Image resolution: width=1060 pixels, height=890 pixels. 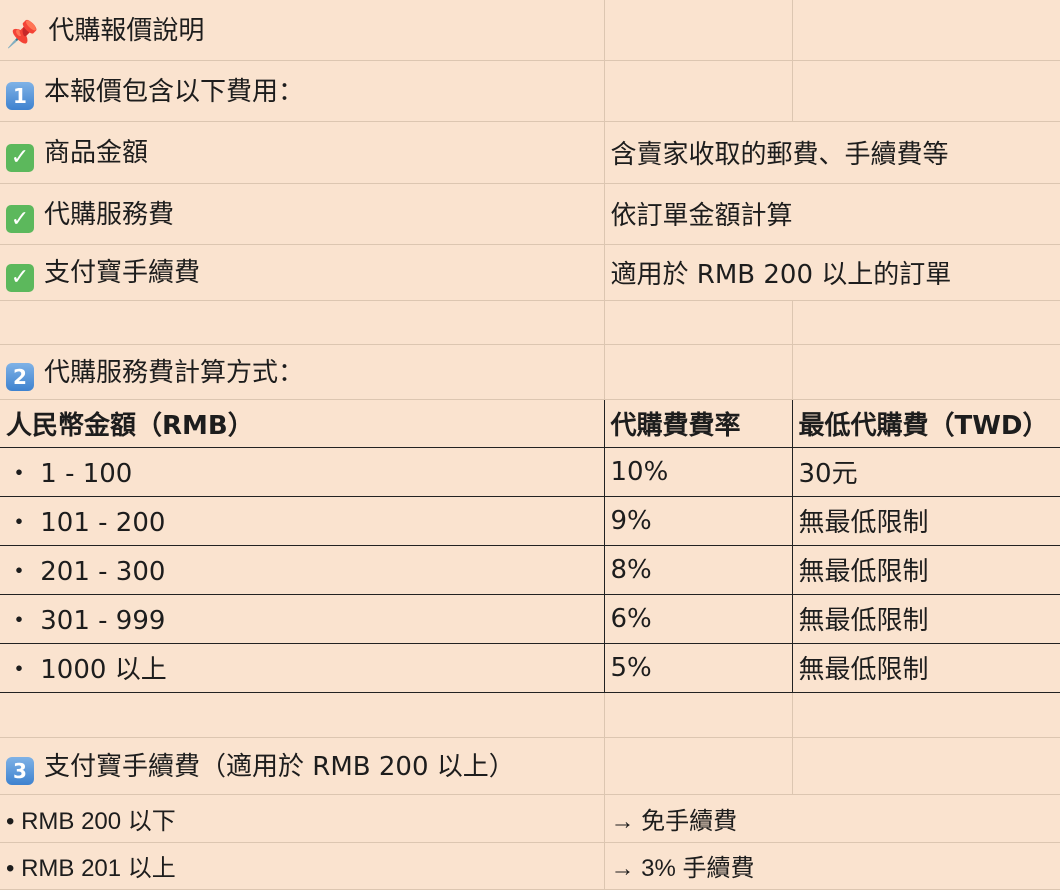 I want to click on section1-cell: 1 本報價包含以下費用：, so click(x=302, y=91).